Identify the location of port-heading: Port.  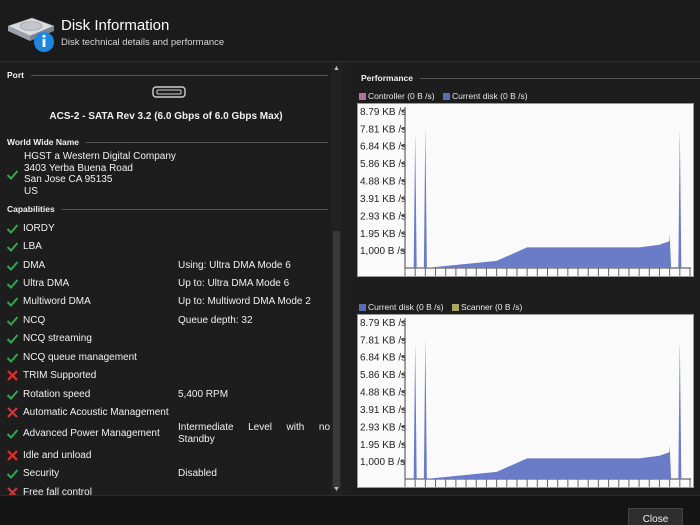
(15, 75).